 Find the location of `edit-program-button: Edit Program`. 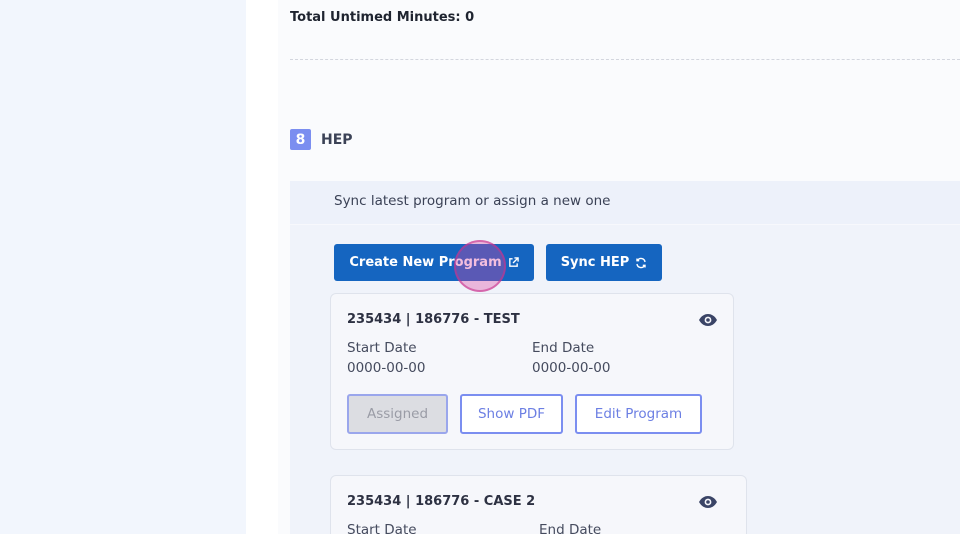

edit-program-button: Edit Program is located at coordinates (638, 414).